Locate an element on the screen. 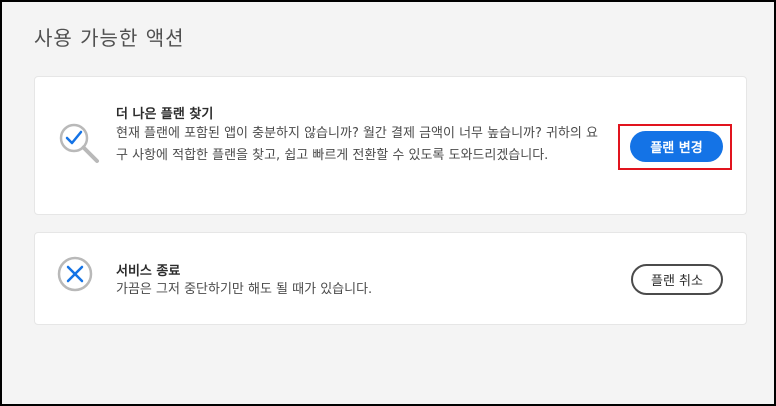  close-circle-icon is located at coordinates (75, 276).